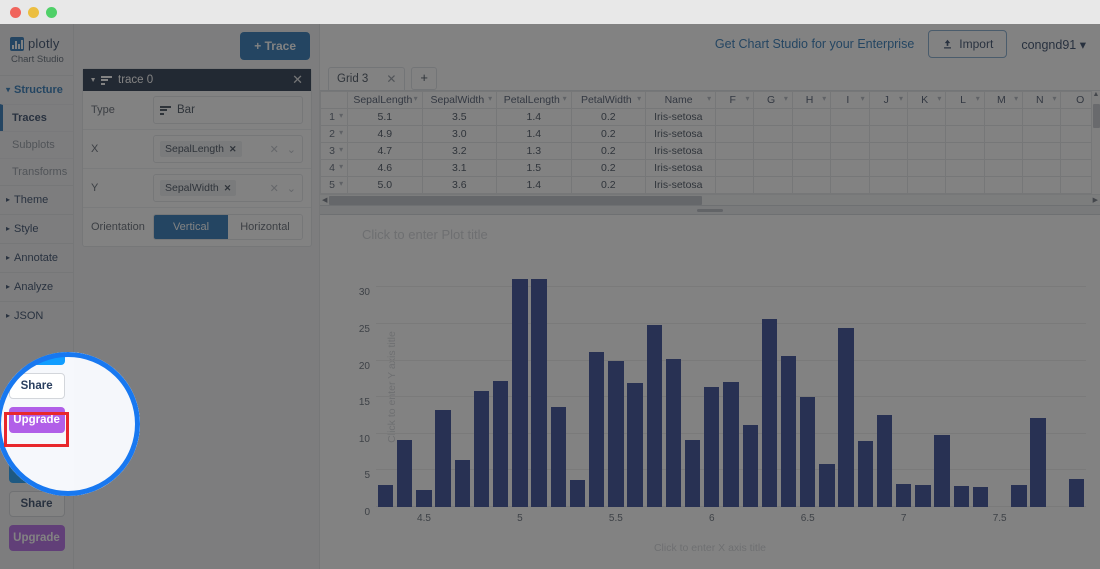 The height and width of the screenshot is (569, 1100). Describe the element at coordinates (228, 110) in the screenshot. I see `type-select: Bar` at that location.